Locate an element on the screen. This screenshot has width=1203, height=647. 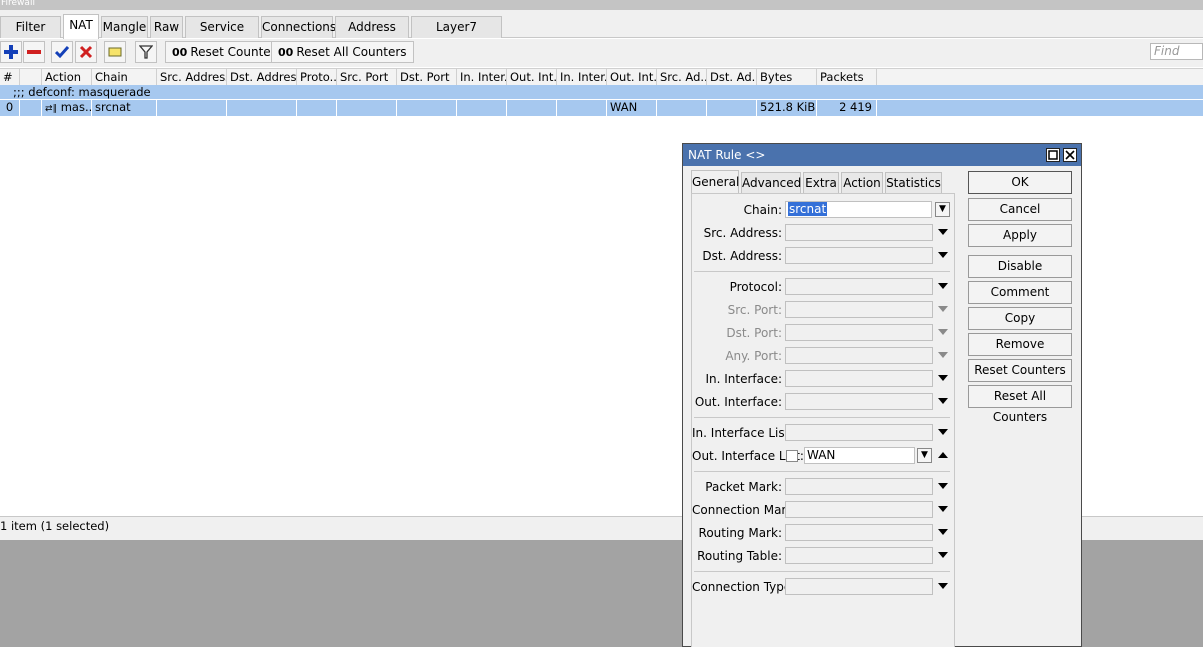
negate-checkbox is located at coordinates (792, 456).